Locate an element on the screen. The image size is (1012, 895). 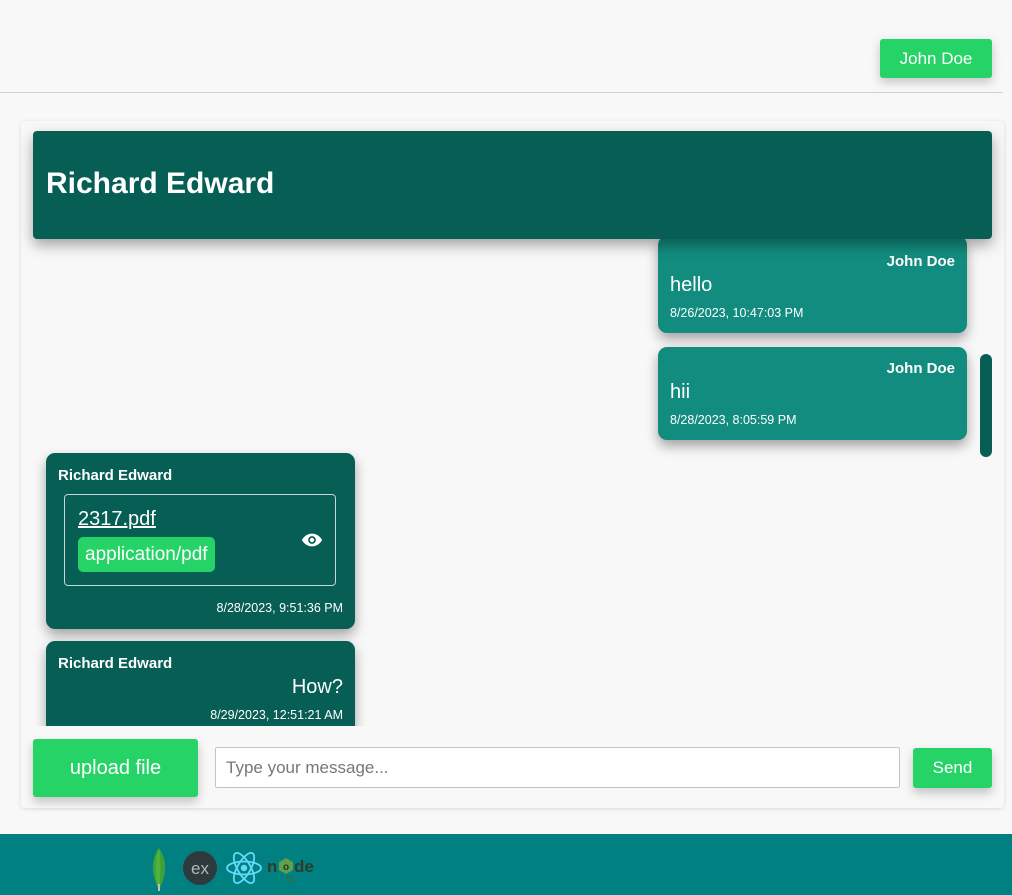
message-bubble-outgoing: John Doe hello 8/26/2023, 10:47:03 PM is located at coordinates (812, 286).